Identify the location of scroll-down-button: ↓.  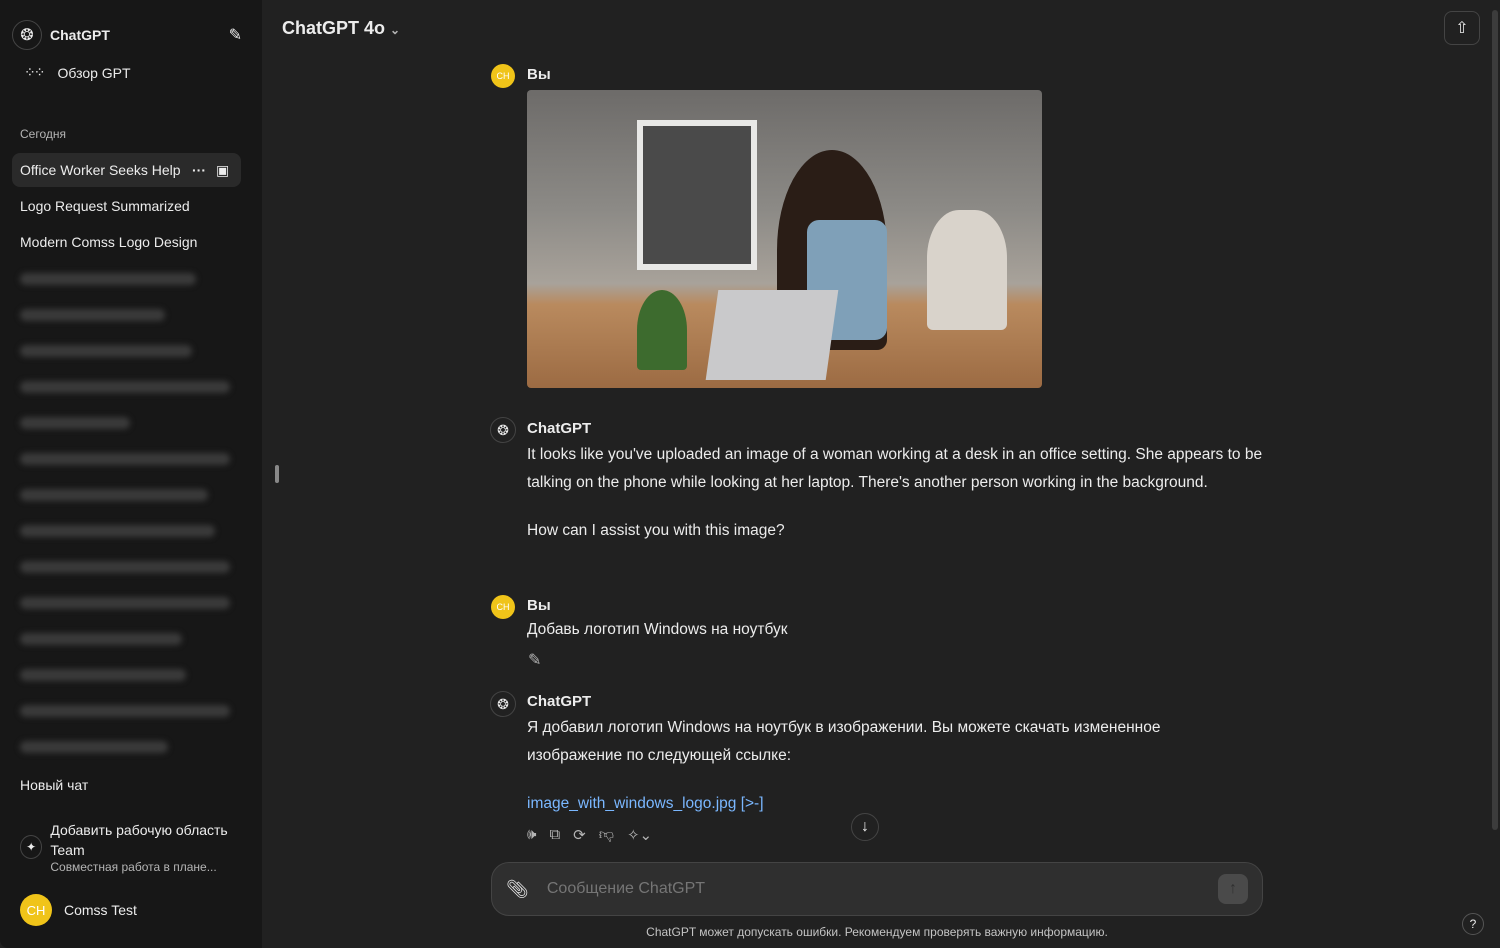
(865, 827).